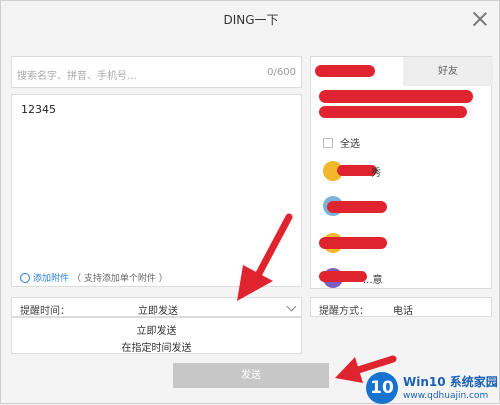  What do you see at coordinates (281, 72) in the screenshot?
I see `char-count: 0/600` at bounding box center [281, 72].